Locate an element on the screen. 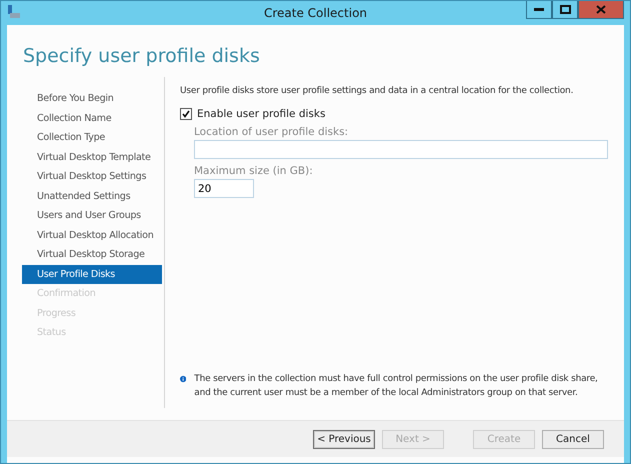  wizard-button: < Previous is located at coordinates (344, 439).